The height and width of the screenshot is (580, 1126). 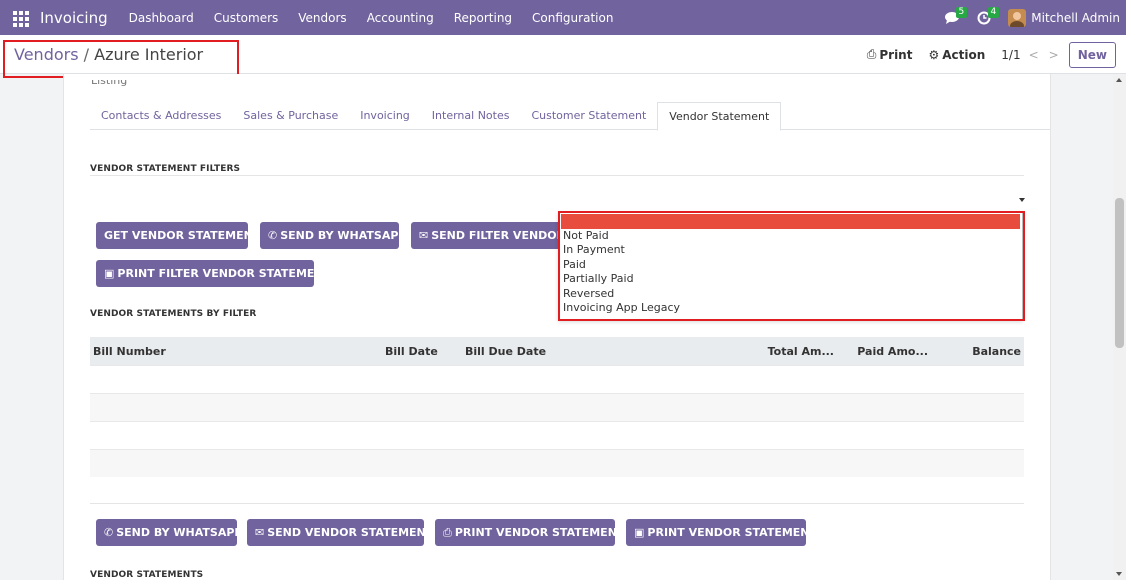 What do you see at coordinates (176, 235) in the screenshot?
I see `get-vendor-statement-label: GET VENDOR STATEMENT` at bounding box center [176, 235].